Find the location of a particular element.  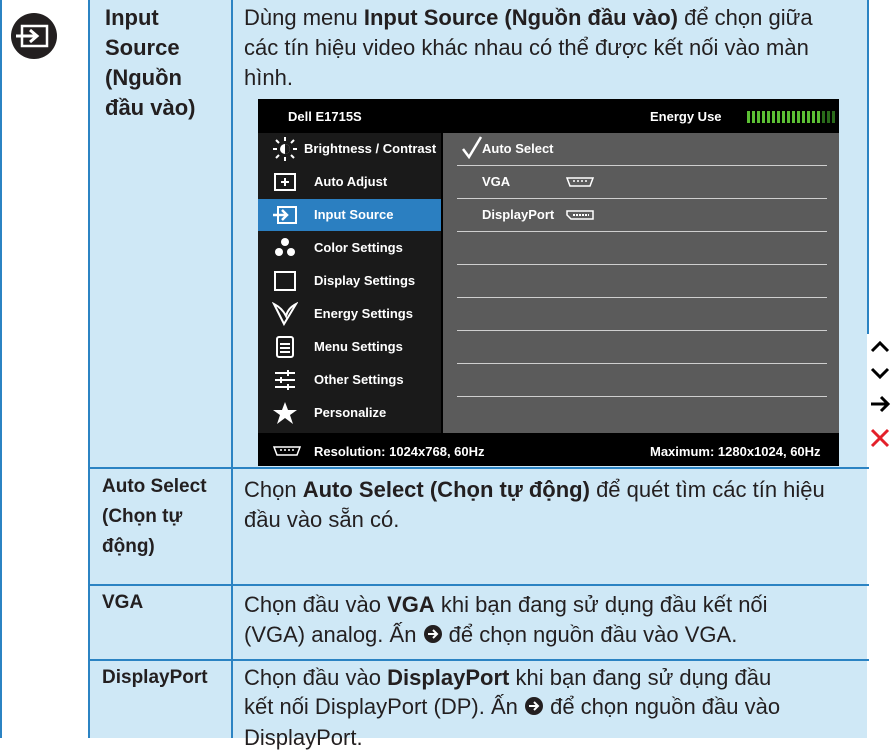

menu-settings-icon is located at coordinates (285, 347).